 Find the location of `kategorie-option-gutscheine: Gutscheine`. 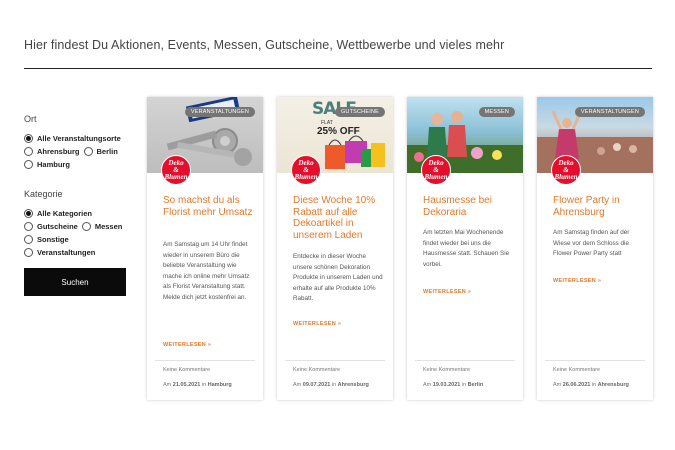

kategorie-option-gutscheine: Gutscheine is located at coordinates (51, 226).